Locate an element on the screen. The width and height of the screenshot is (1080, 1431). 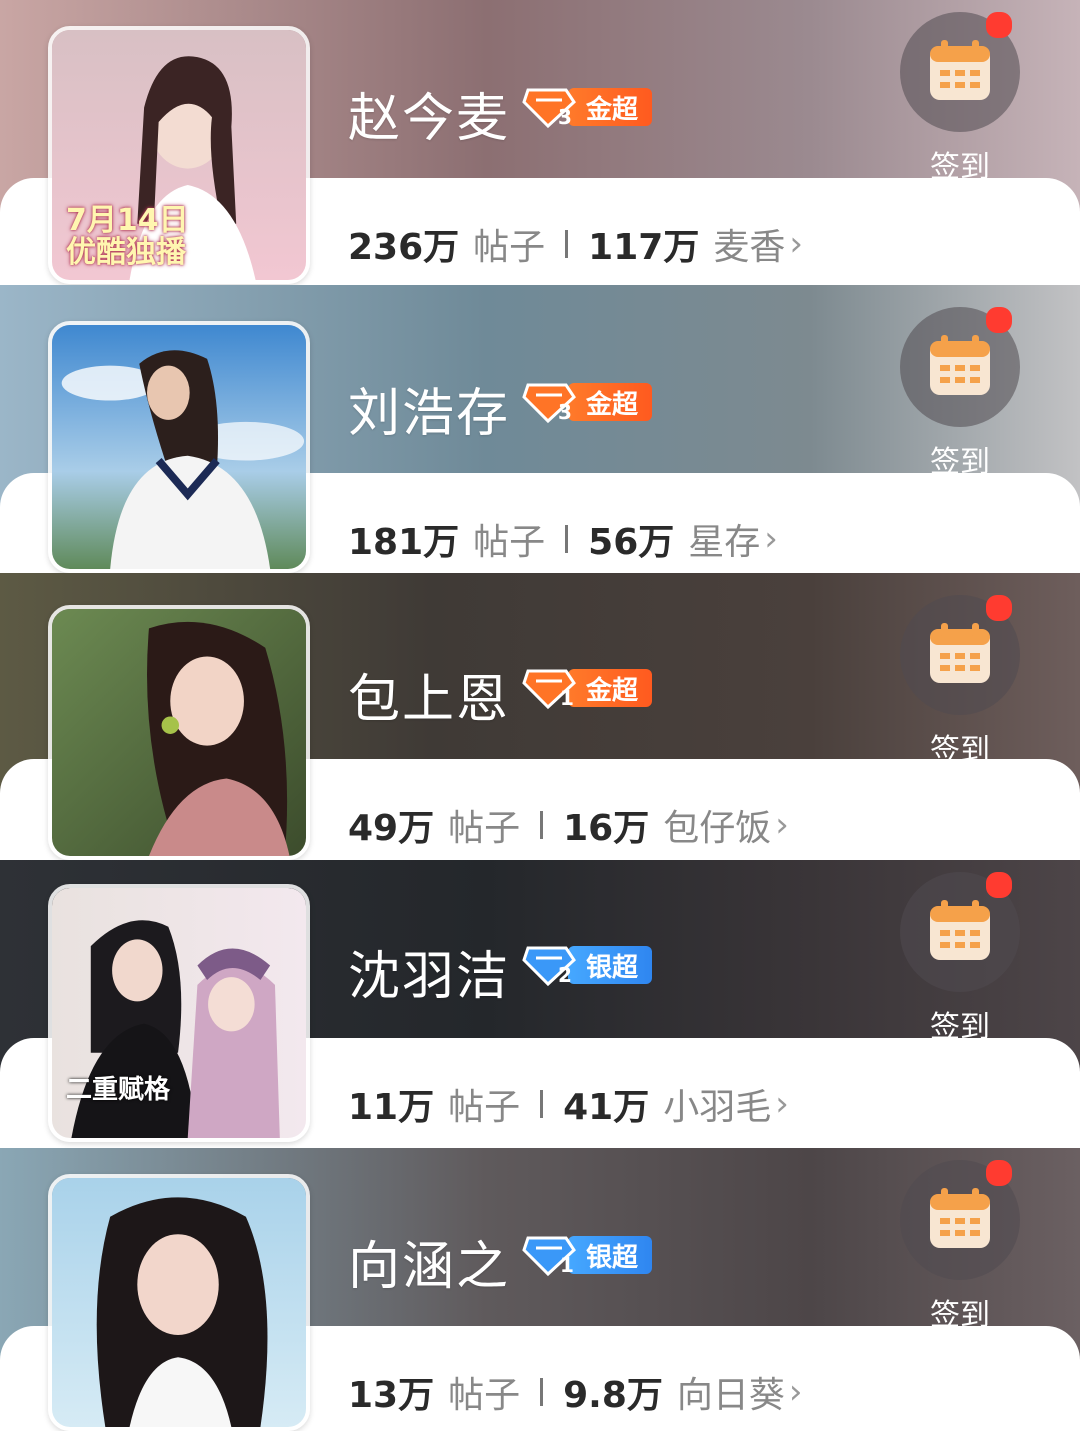
fans-count: 41万 is located at coordinates (606, 1107).